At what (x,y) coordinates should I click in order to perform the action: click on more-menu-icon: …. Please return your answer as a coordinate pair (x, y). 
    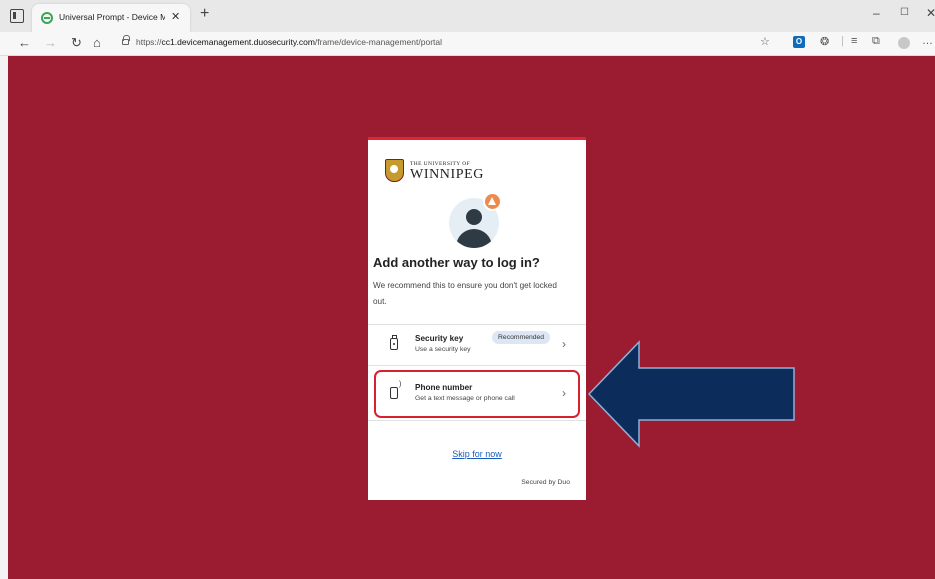
    Looking at the image, I should click on (927, 41).